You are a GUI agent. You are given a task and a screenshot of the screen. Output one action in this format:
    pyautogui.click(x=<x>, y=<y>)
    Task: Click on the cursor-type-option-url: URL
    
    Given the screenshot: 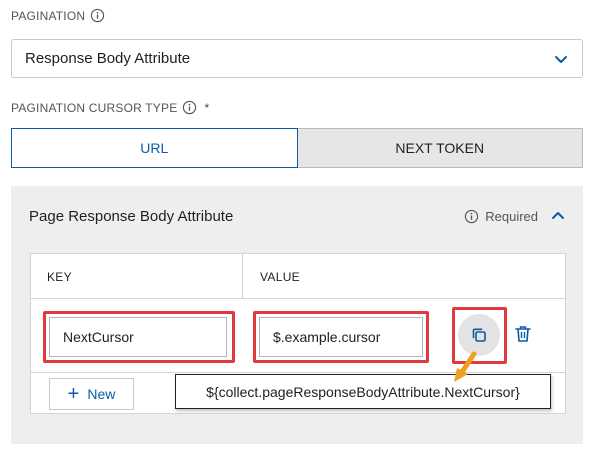 What is the action you would take?
    pyautogui.click(x=154, y=148)
    